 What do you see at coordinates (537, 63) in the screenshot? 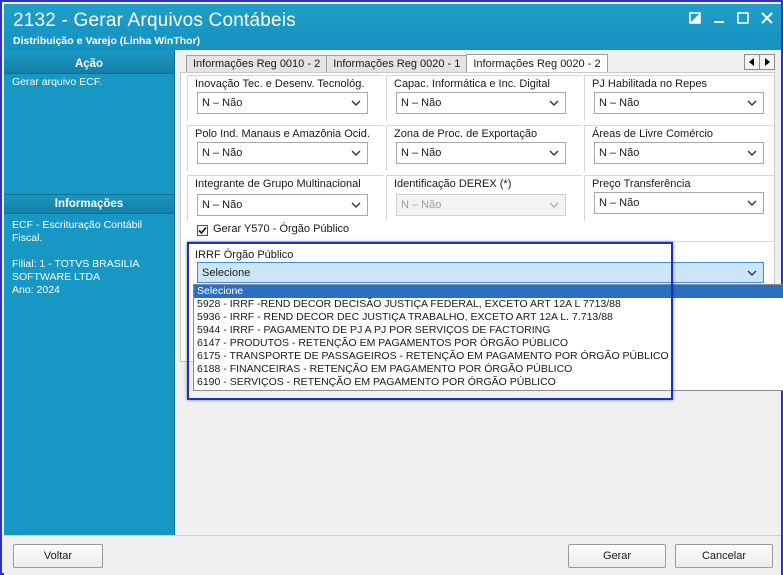
I see `tab-reg-0020-2: Informações Reg 0020 - 2` at bounding box center [537, 63].